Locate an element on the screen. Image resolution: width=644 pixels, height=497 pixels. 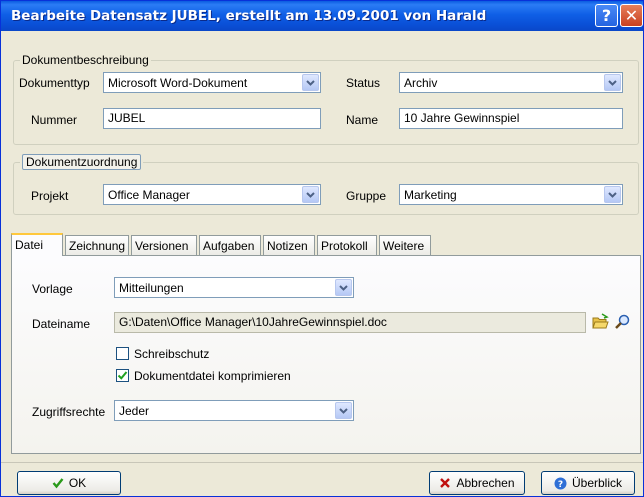
vorlage-value: Mitteilungen is located at coordinates (151, 288).